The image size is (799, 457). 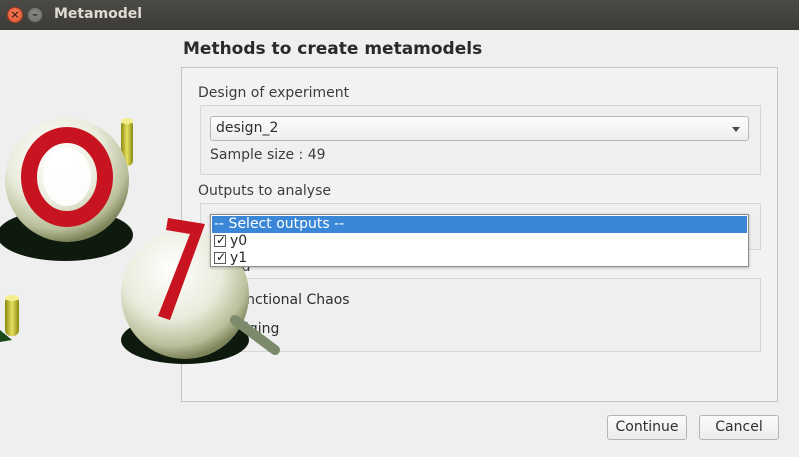 What do you see at coordinates (479, 258) in the screenshot?
I see `output-item-y1: ✓ y1` at bounding box center [479, 258].